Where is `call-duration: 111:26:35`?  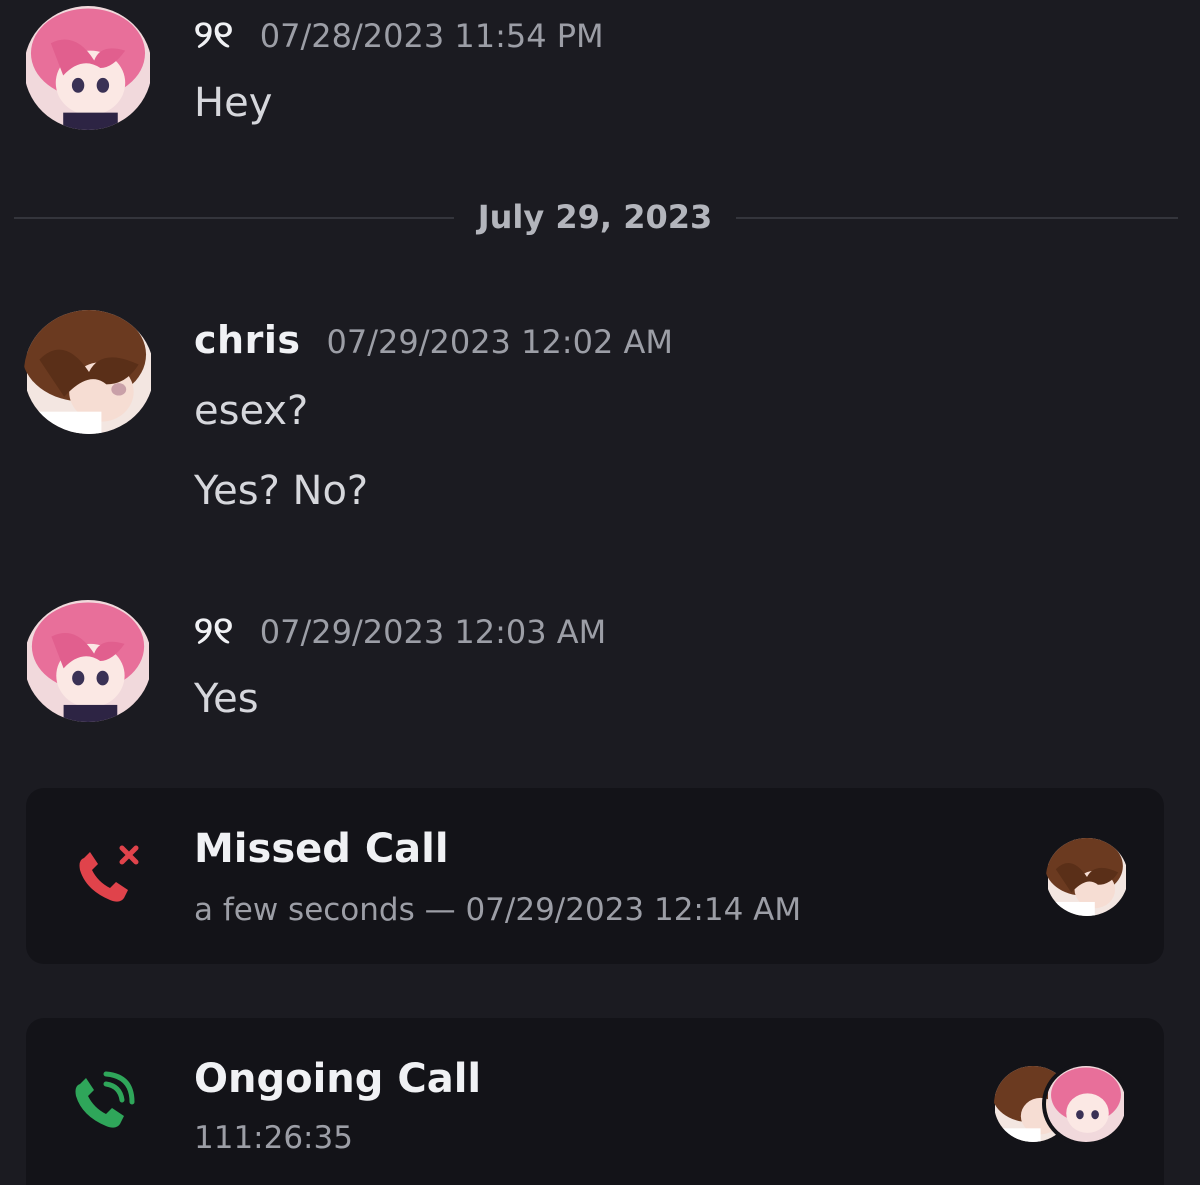
call-duration: 111:26:35 is located at coordinates (273, 1138).